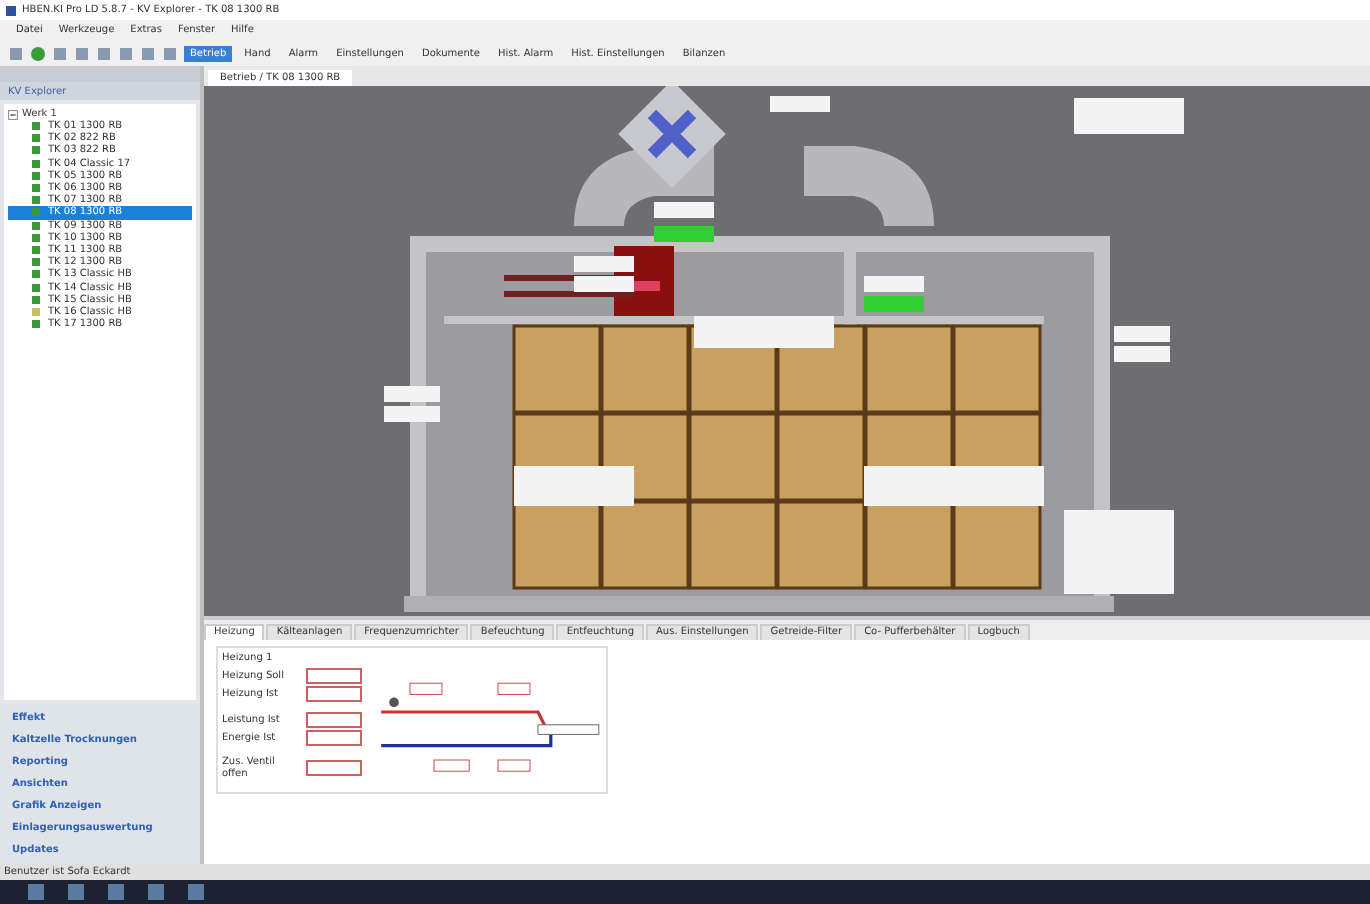  What do you see at coordinates (11, 10) in the screenshot?
I see `app-icon` at bounding box center [11, 10].